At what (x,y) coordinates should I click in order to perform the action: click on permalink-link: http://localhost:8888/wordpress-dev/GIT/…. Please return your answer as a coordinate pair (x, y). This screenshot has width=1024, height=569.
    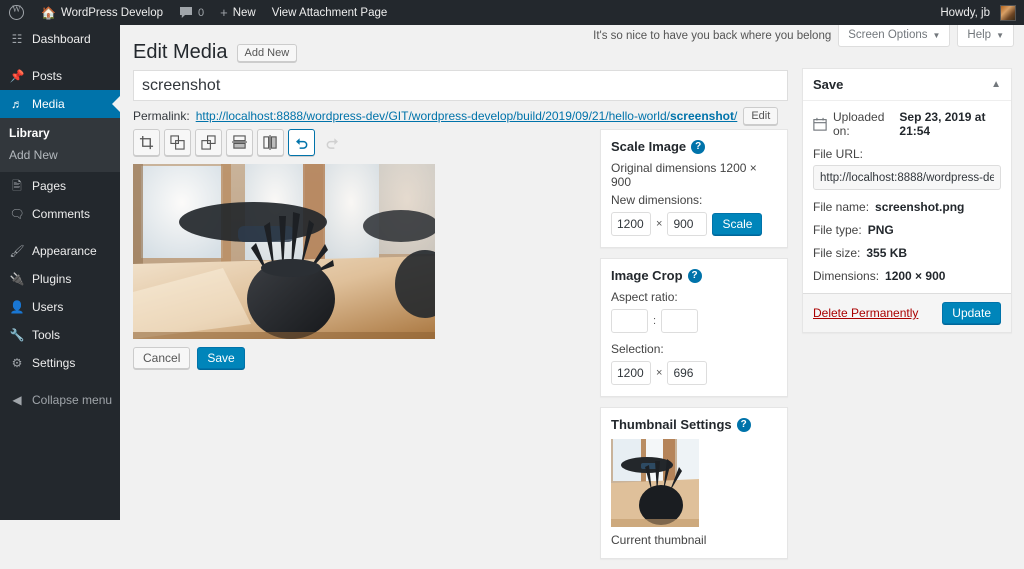
    Looking at the image, I should click on (467, 116).